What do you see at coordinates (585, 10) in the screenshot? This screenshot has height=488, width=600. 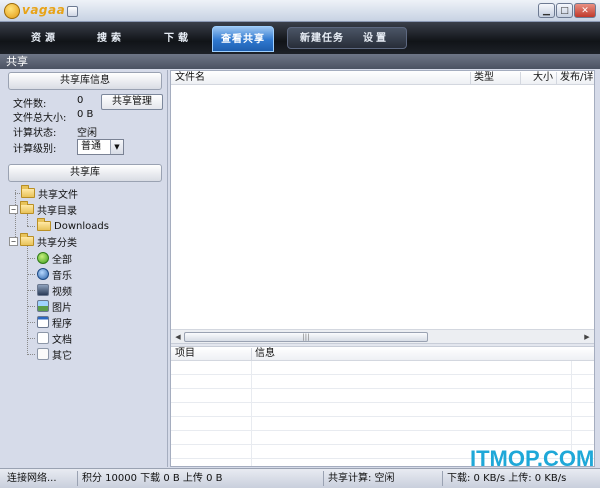 I see `close-button: ✕` at bounding box center [585, 10].